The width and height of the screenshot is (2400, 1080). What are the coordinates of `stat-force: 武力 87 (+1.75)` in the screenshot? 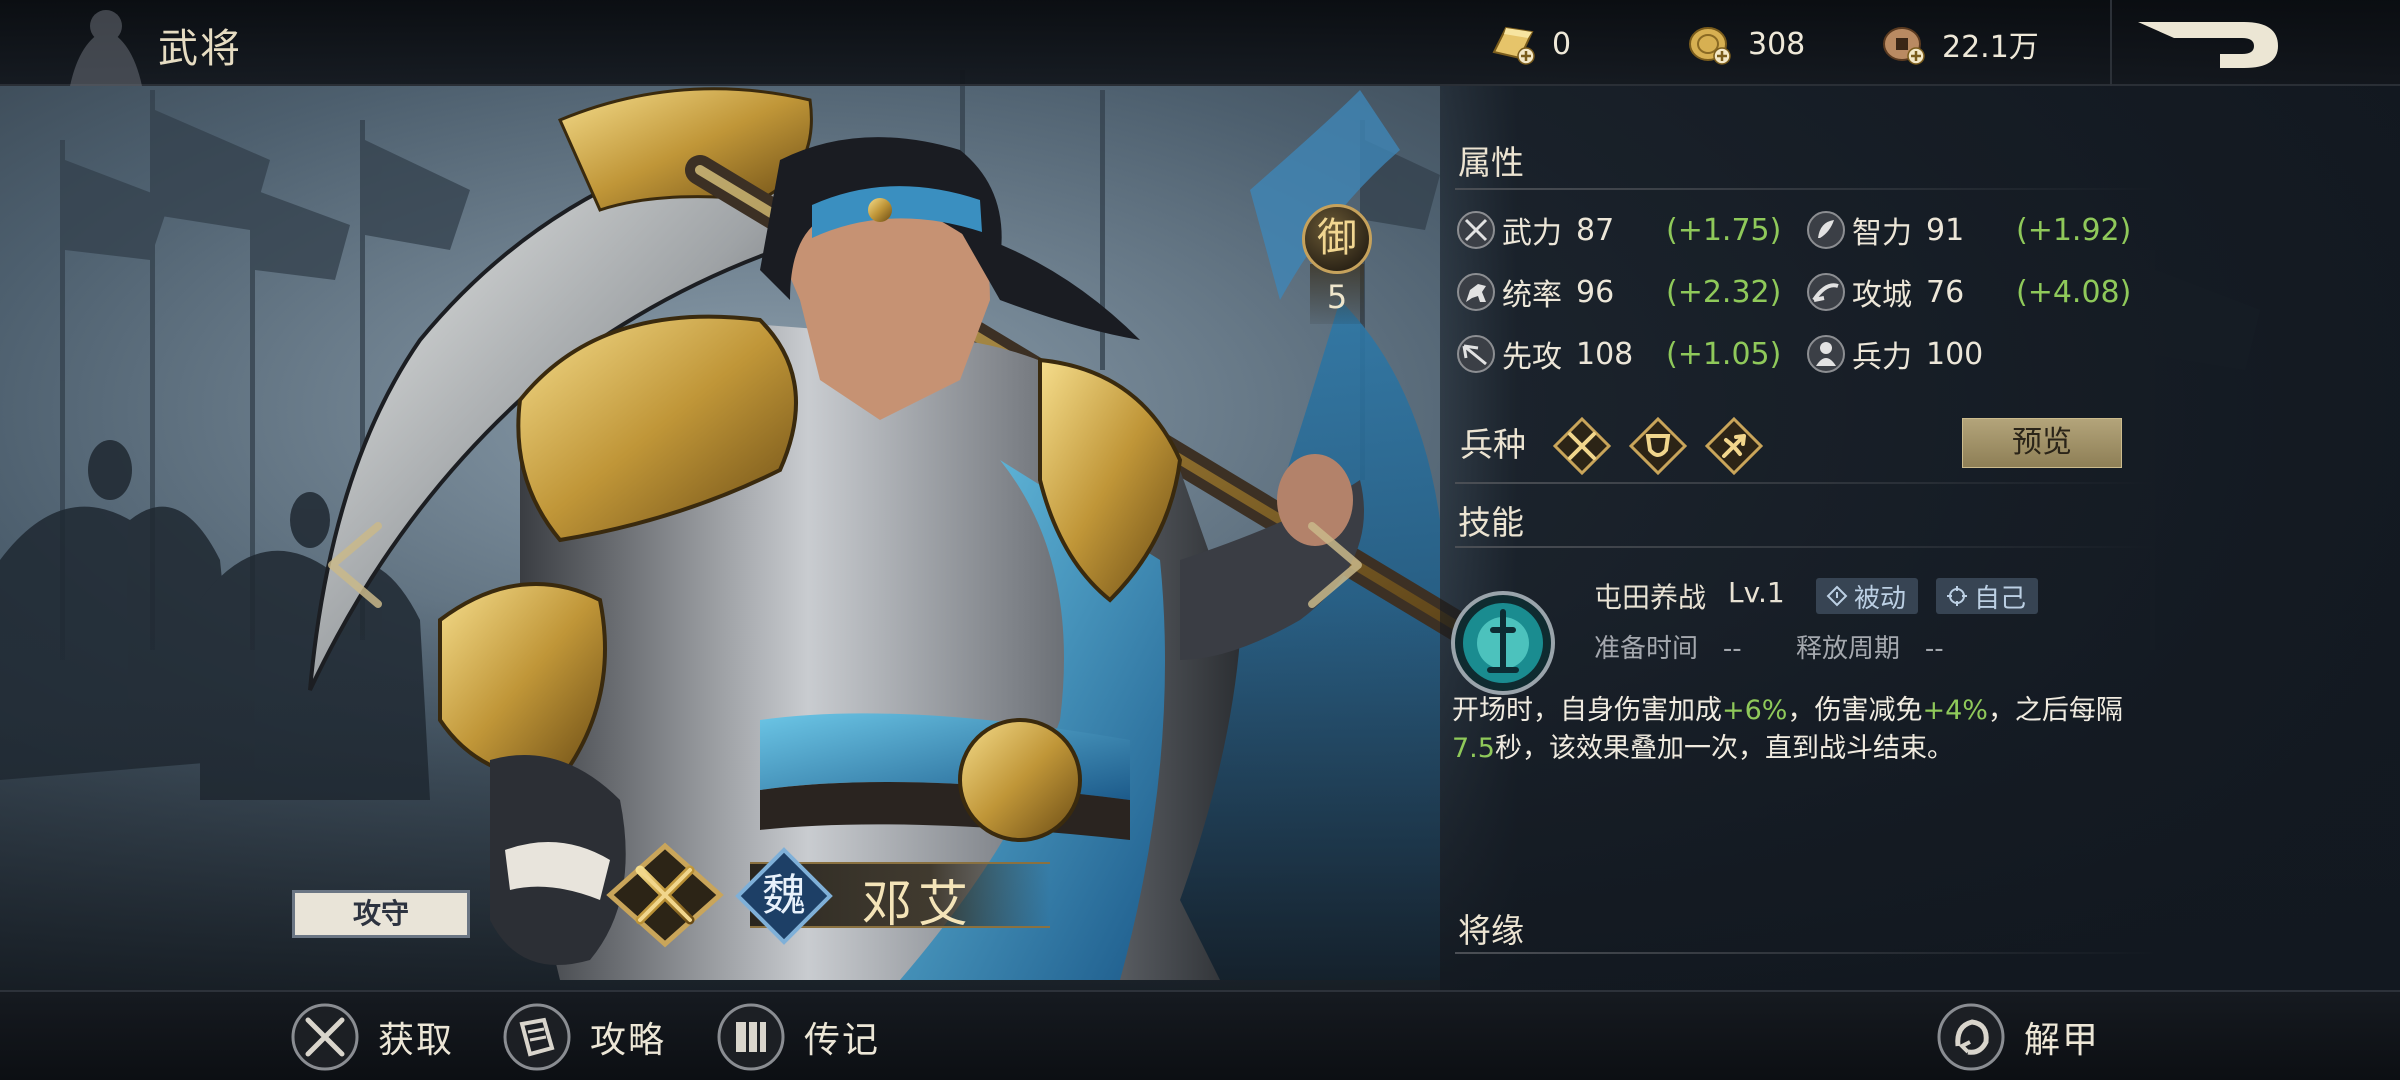 It's located at (1618, 230).